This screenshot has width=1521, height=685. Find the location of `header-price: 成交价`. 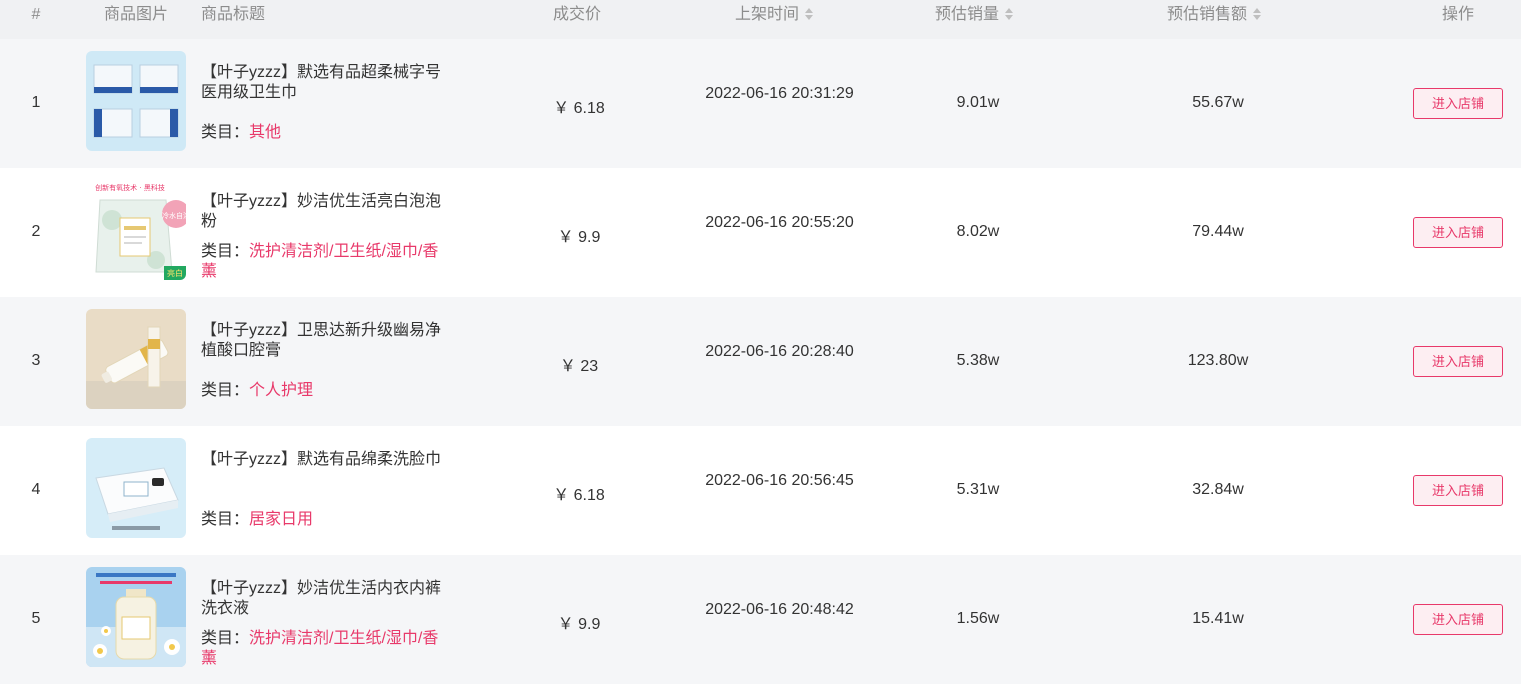

header-price: 成交价 is located at coordinates (577, 14).